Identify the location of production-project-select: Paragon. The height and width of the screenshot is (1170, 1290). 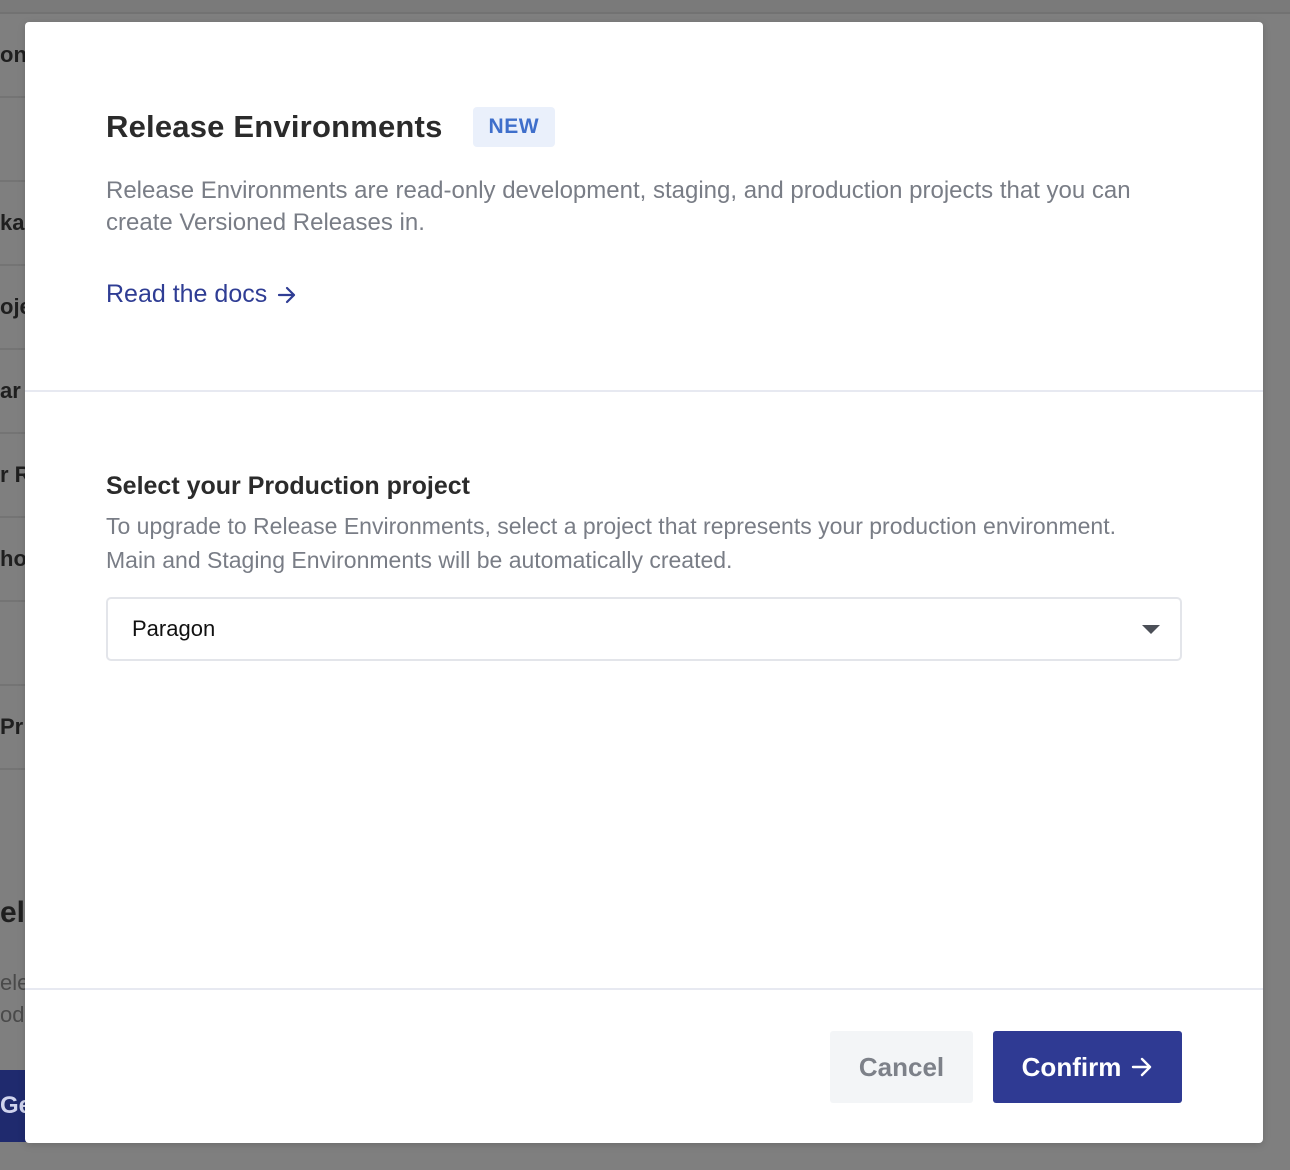
(644, 629).